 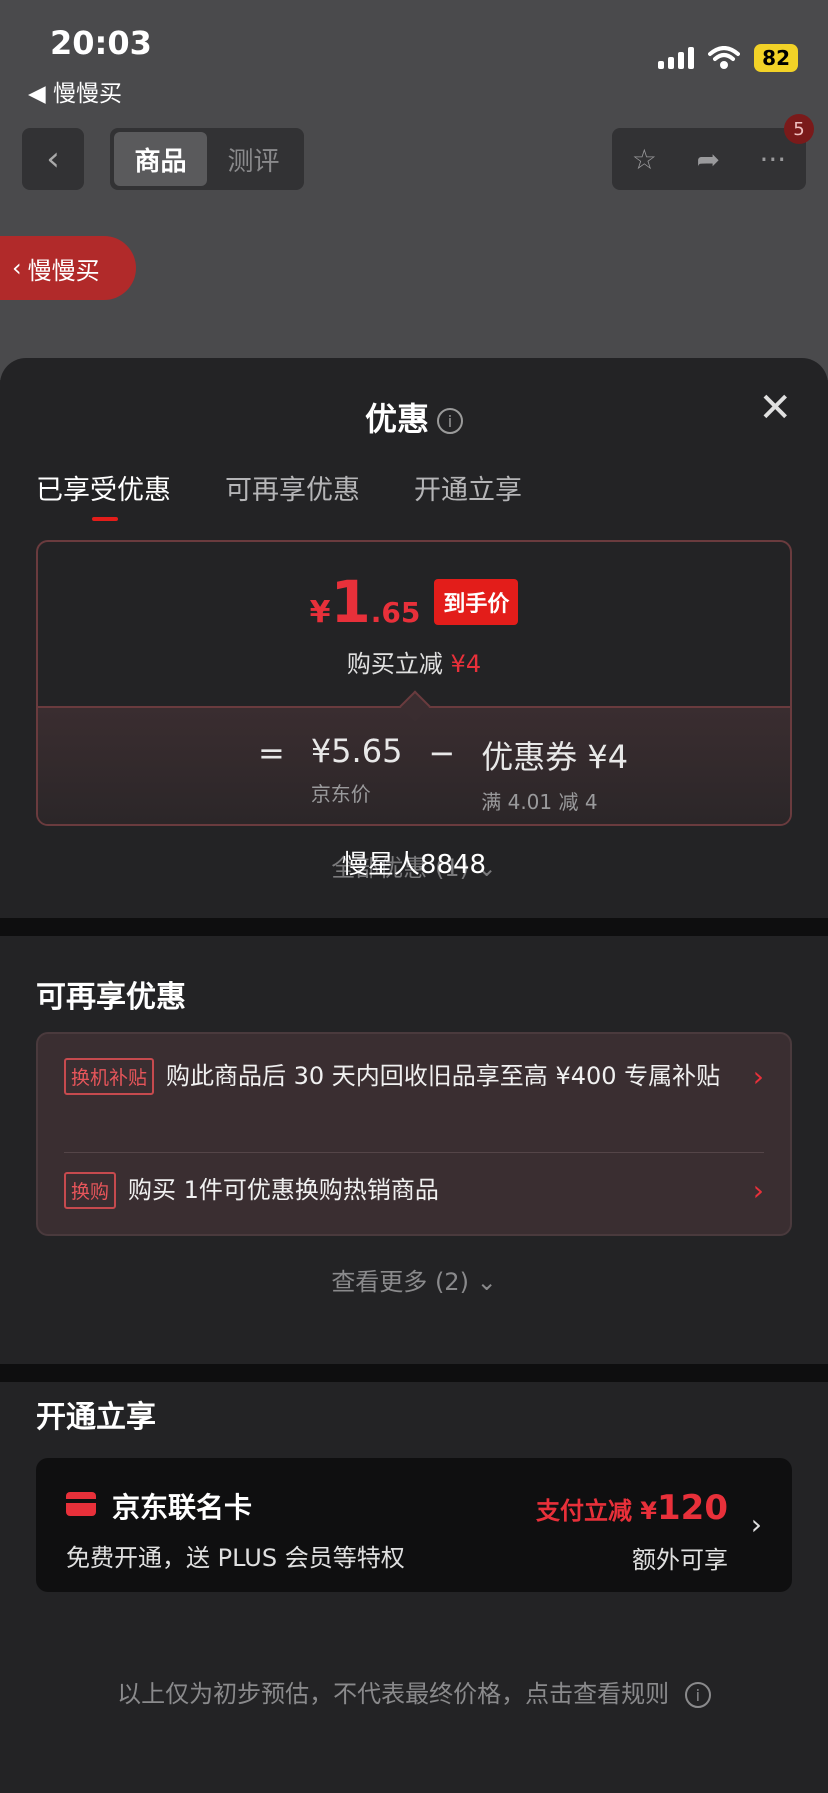 What do you see at coordinates (443, 773) in the screenshot?
I see `price-formula: = ¥5.65 京东价 − 优惠券 ¥4 满 4.01 减 4` at bounding box center [443, 773].